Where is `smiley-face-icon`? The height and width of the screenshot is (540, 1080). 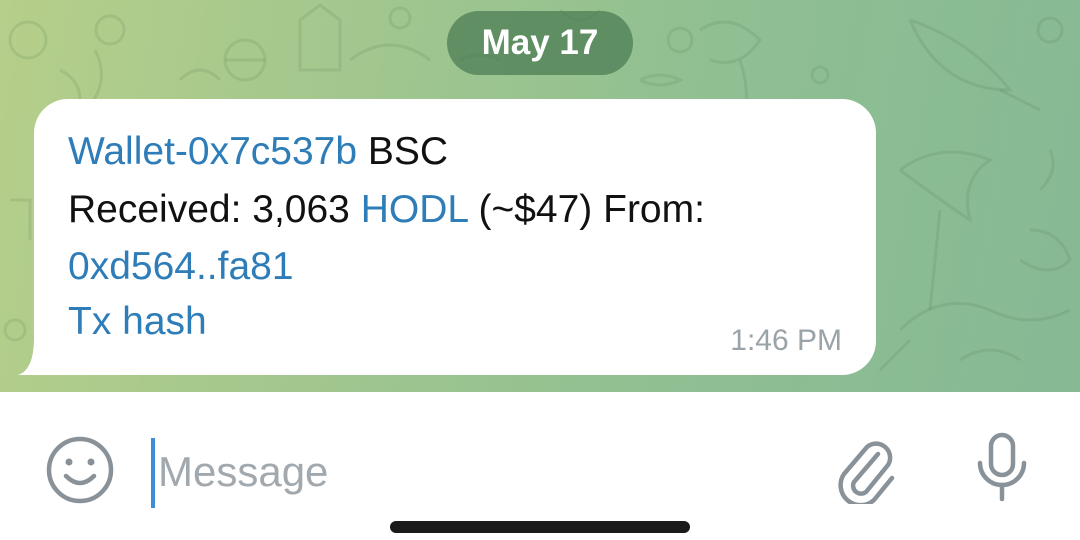
smiley-face-icon is located at coordinates (80, 470).